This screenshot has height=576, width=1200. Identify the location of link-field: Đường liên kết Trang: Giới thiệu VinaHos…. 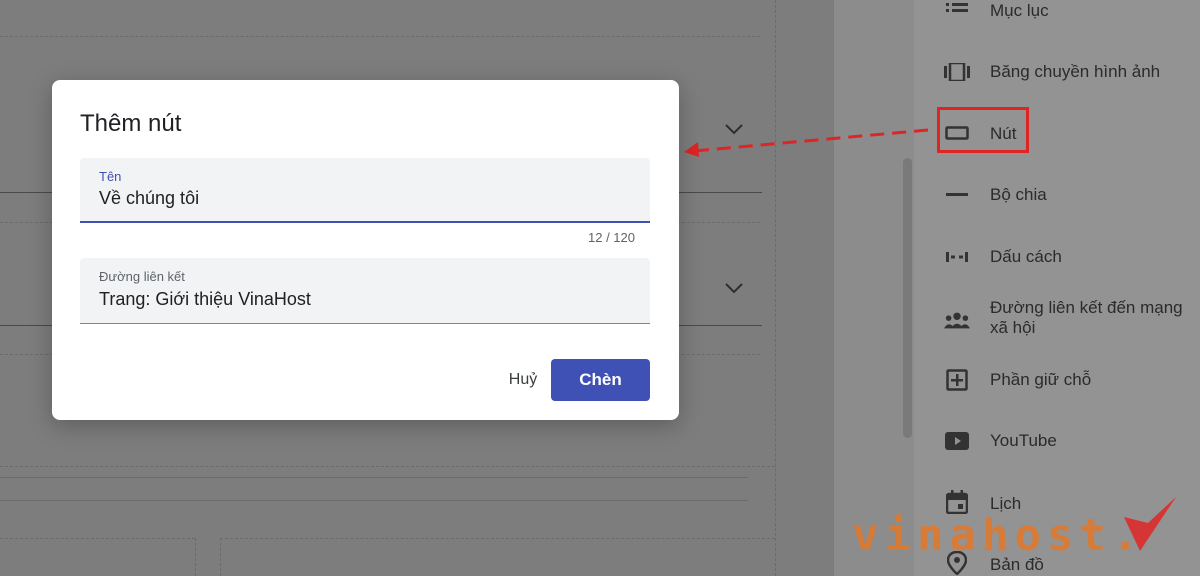
(365, 291).